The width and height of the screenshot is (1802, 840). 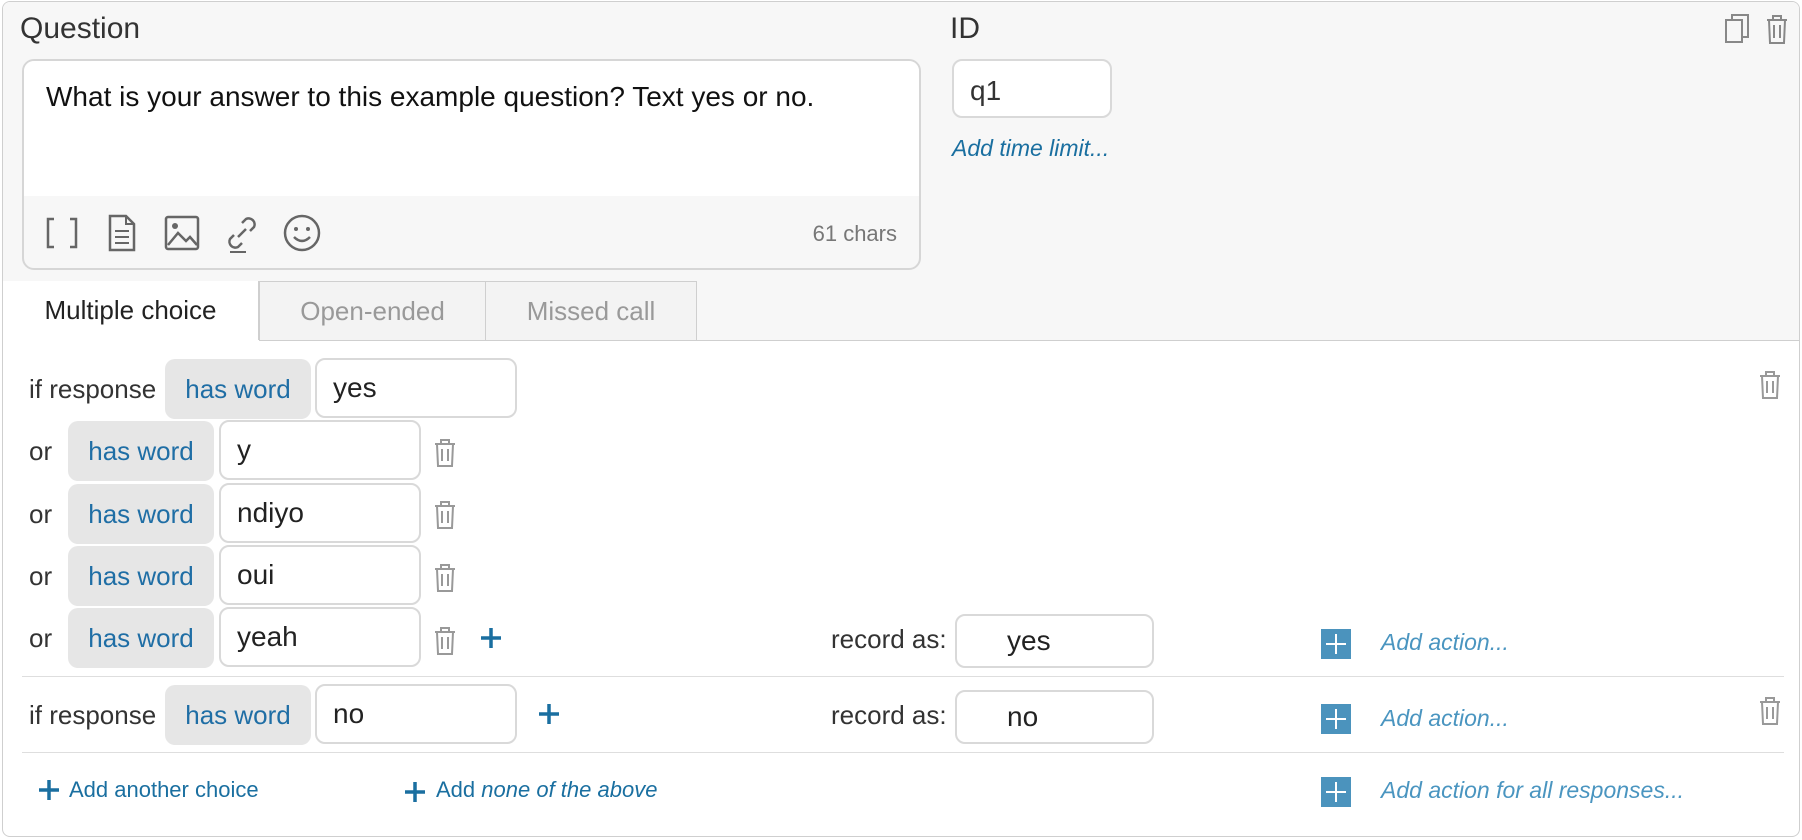 What do you see at coordinates (591, 310) in the screenshot?
I see `tab-missed-call: Missed call` at bounding box center [591, 310].